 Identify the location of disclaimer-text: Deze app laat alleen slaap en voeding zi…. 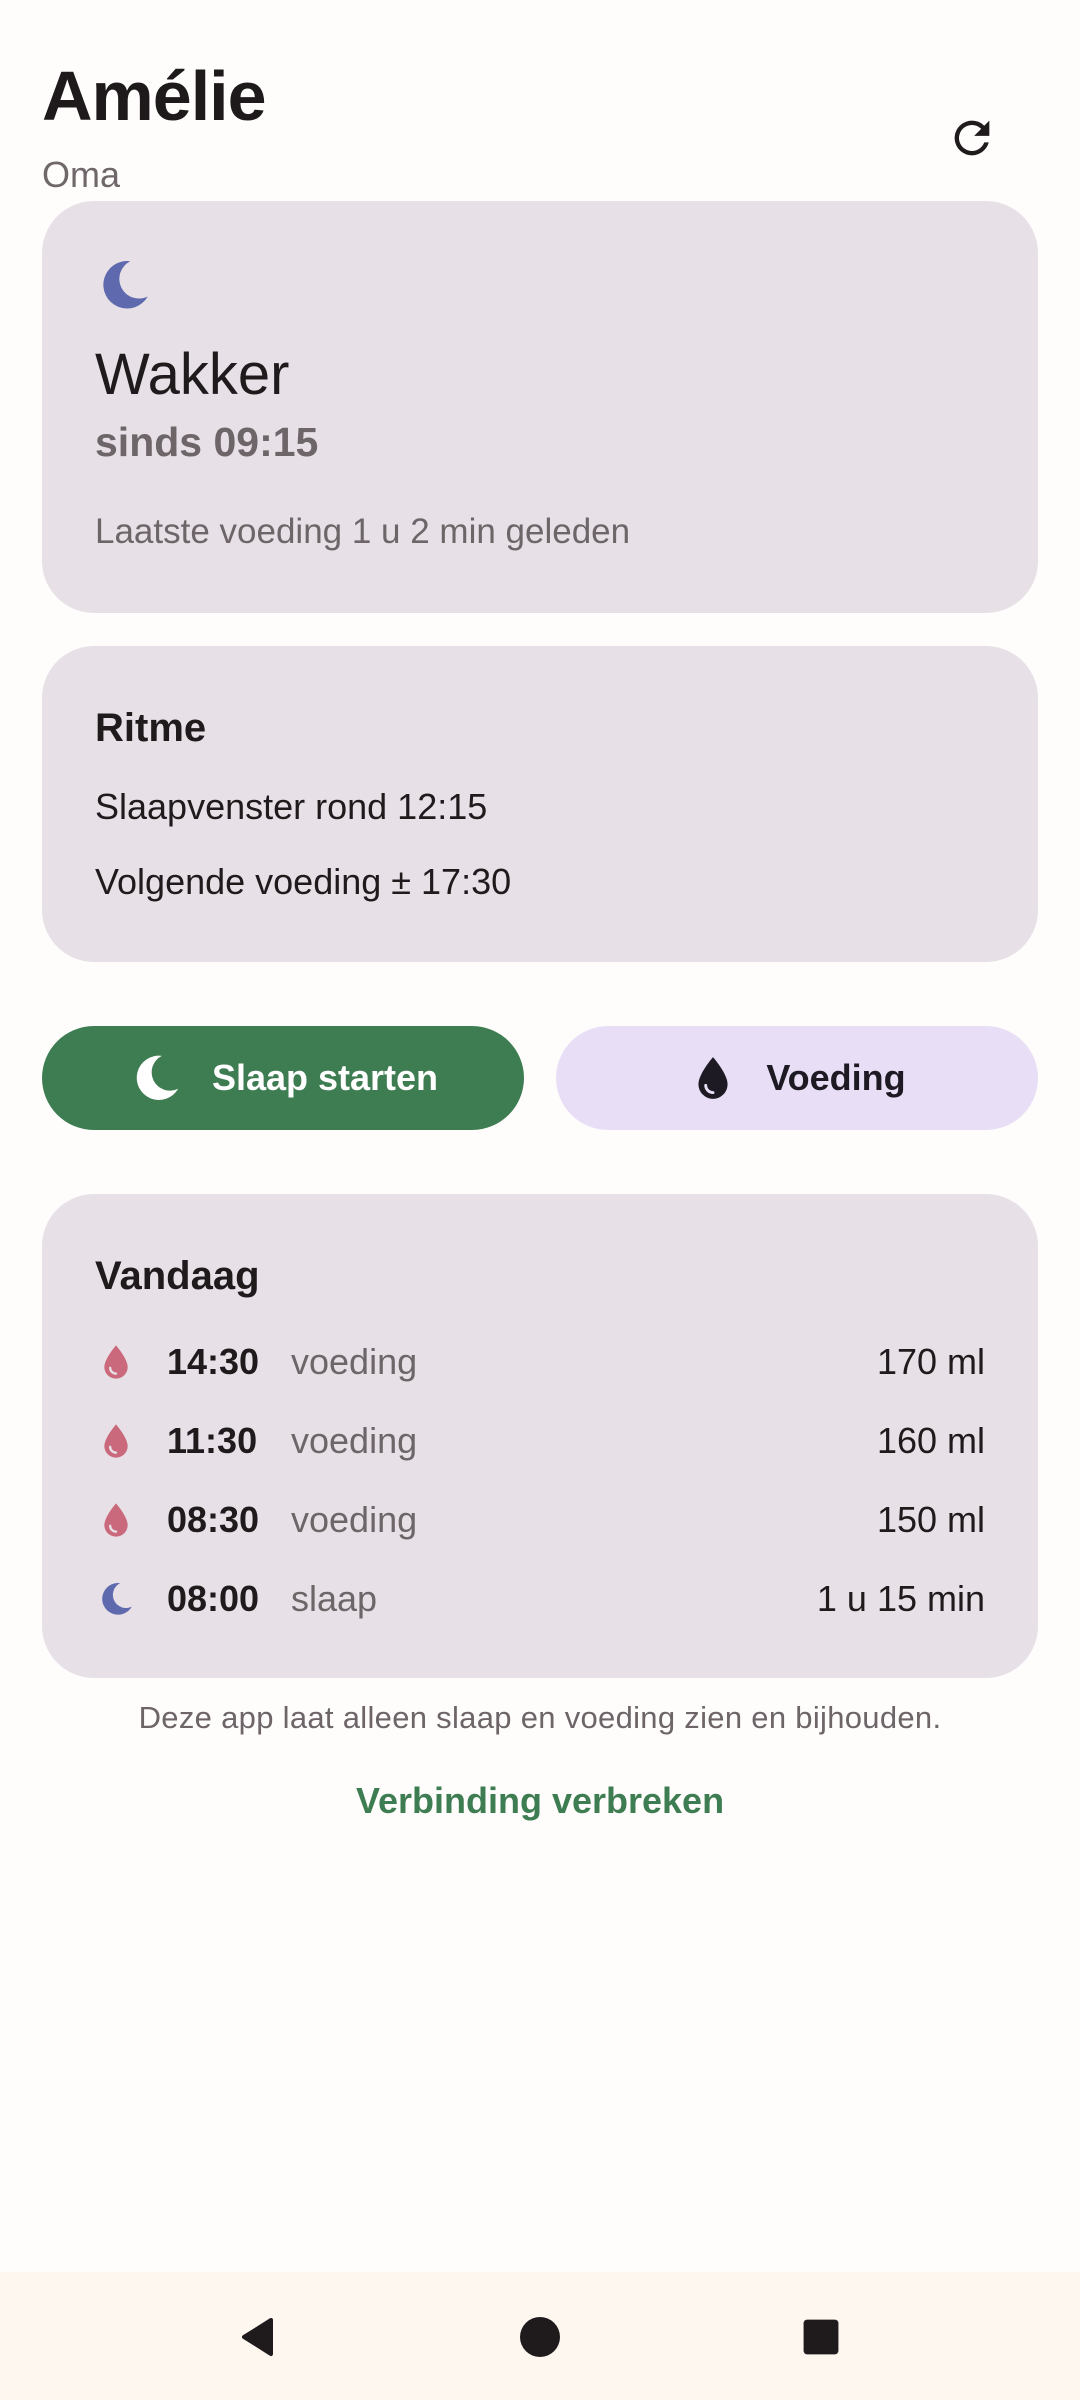
(540, 1717).